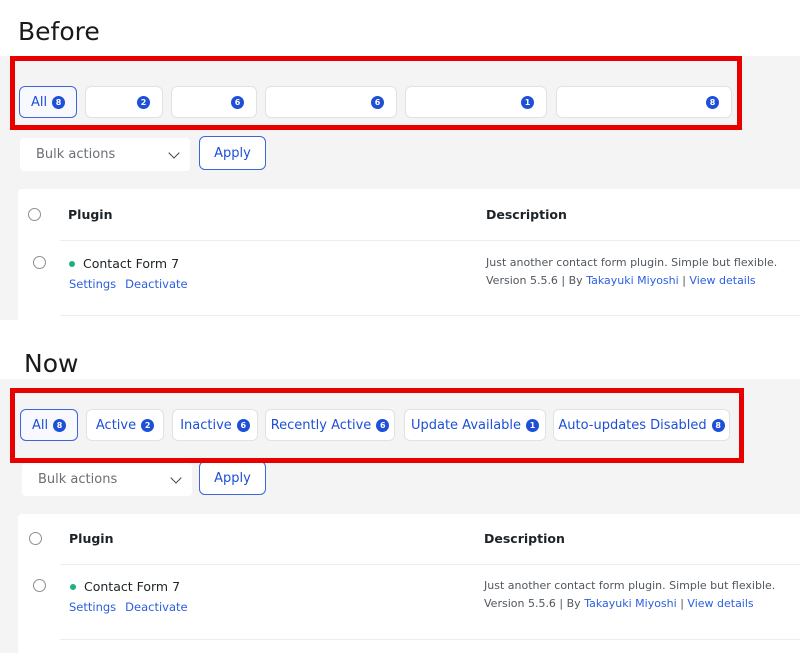 Image resolution: width=800 pixels, height=653 pixels. Describe the element at coordinates (51, 363) in the screenshot. I see `now-heading: Now` at that location.